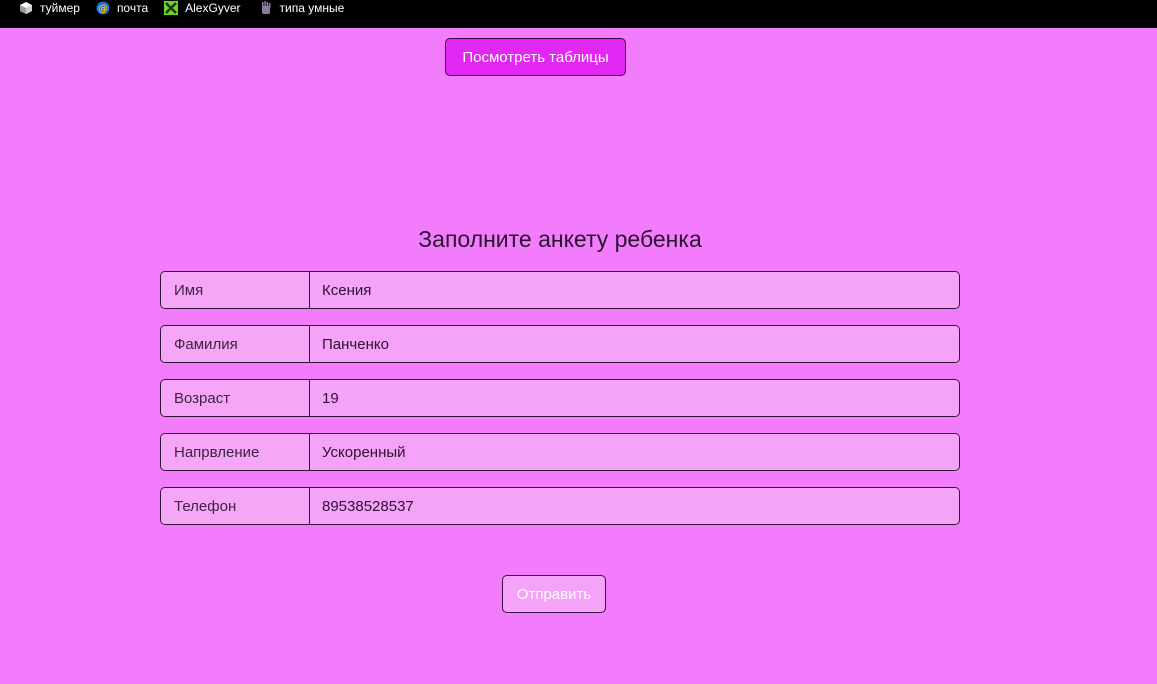  Describe the element at coordinates (578, 14) in the screenshot. I see `bookmarks-bar: туймер @ почта AlexGyver типа умные` at that location.